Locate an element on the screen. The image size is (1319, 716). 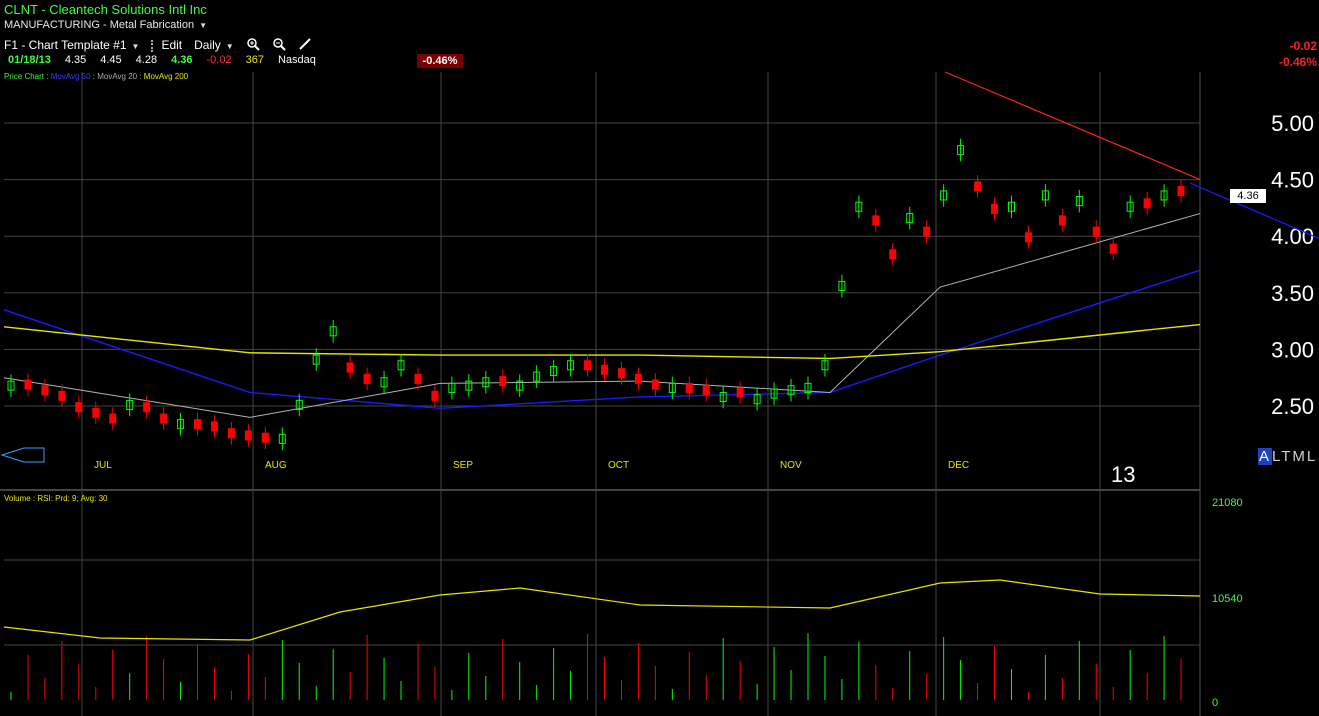
volume-tick-label: 0 is located at coordinates (1215, 703).